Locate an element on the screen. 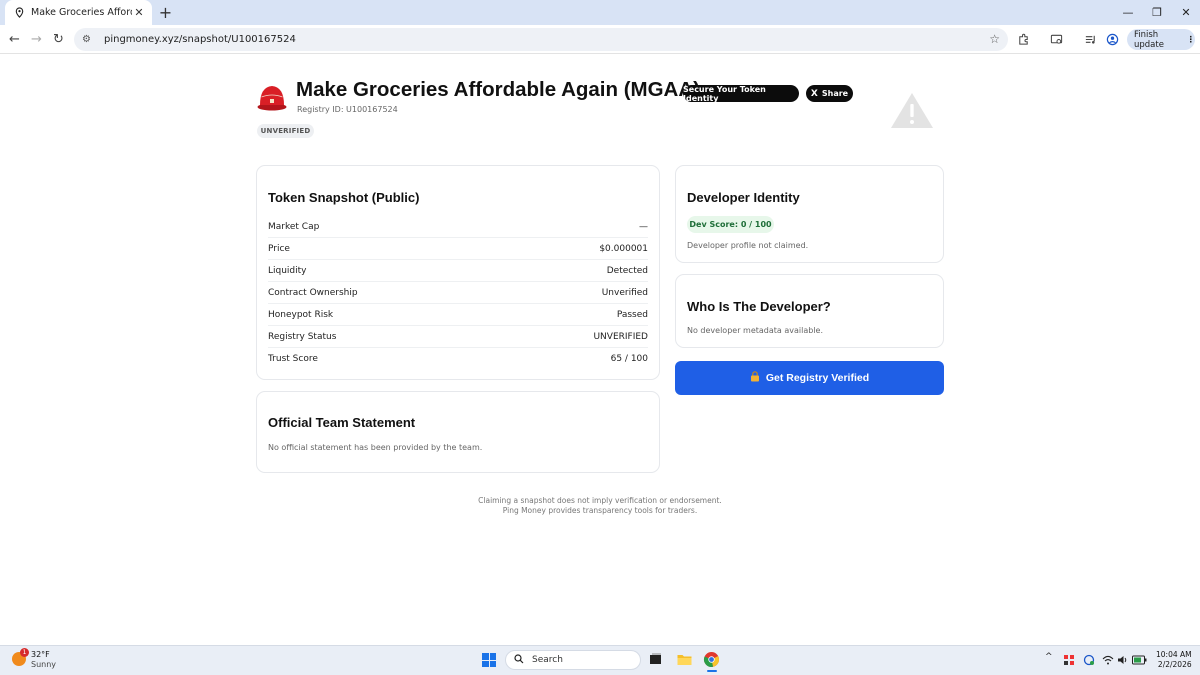 This screenshot has height=675, width=1200. sync-icon is located at coordinates (1089, 660).